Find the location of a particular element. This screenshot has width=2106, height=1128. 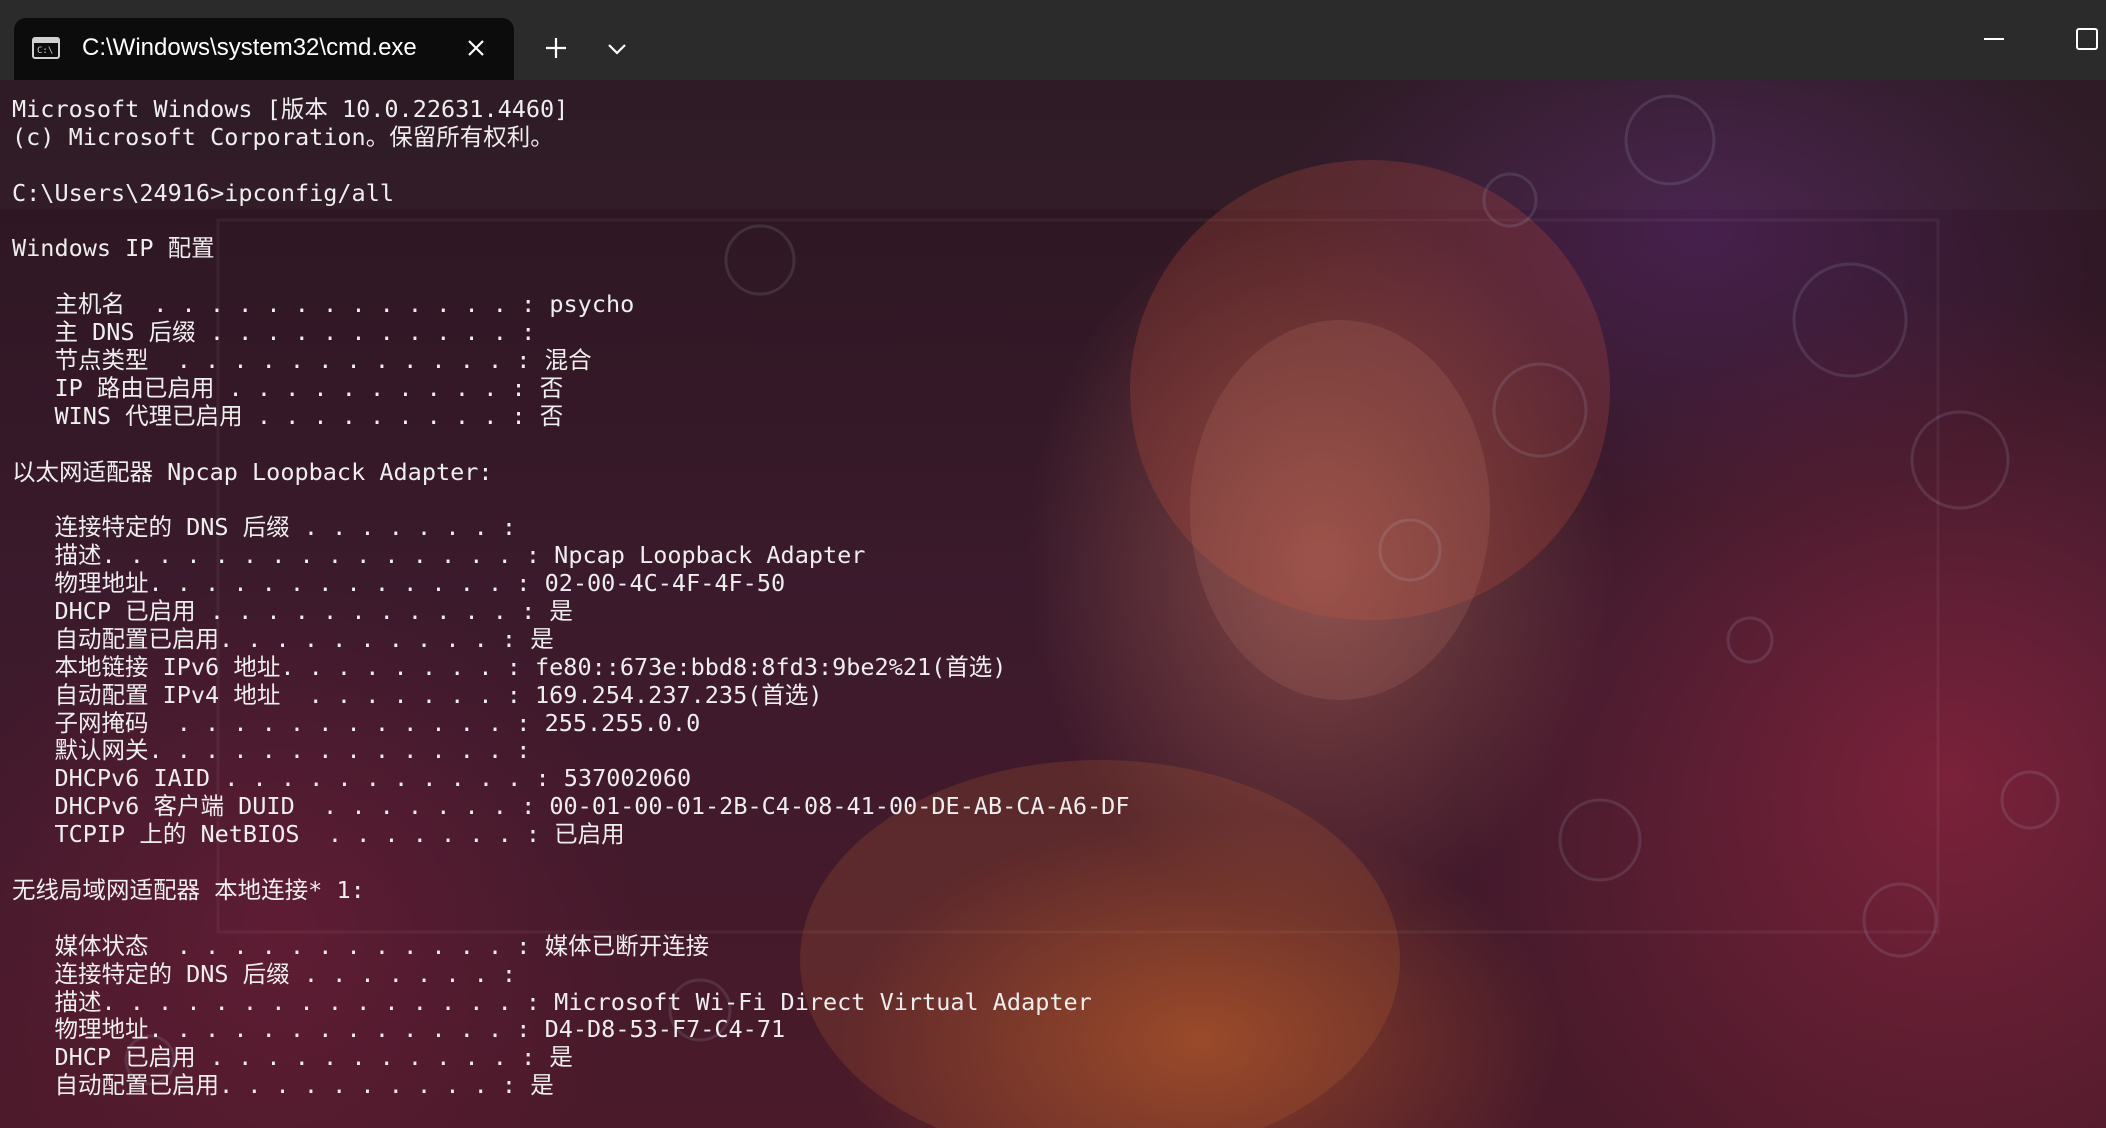

console-line: C:\Users\24916>ipconfig/all is located at coordinates (203, 192).